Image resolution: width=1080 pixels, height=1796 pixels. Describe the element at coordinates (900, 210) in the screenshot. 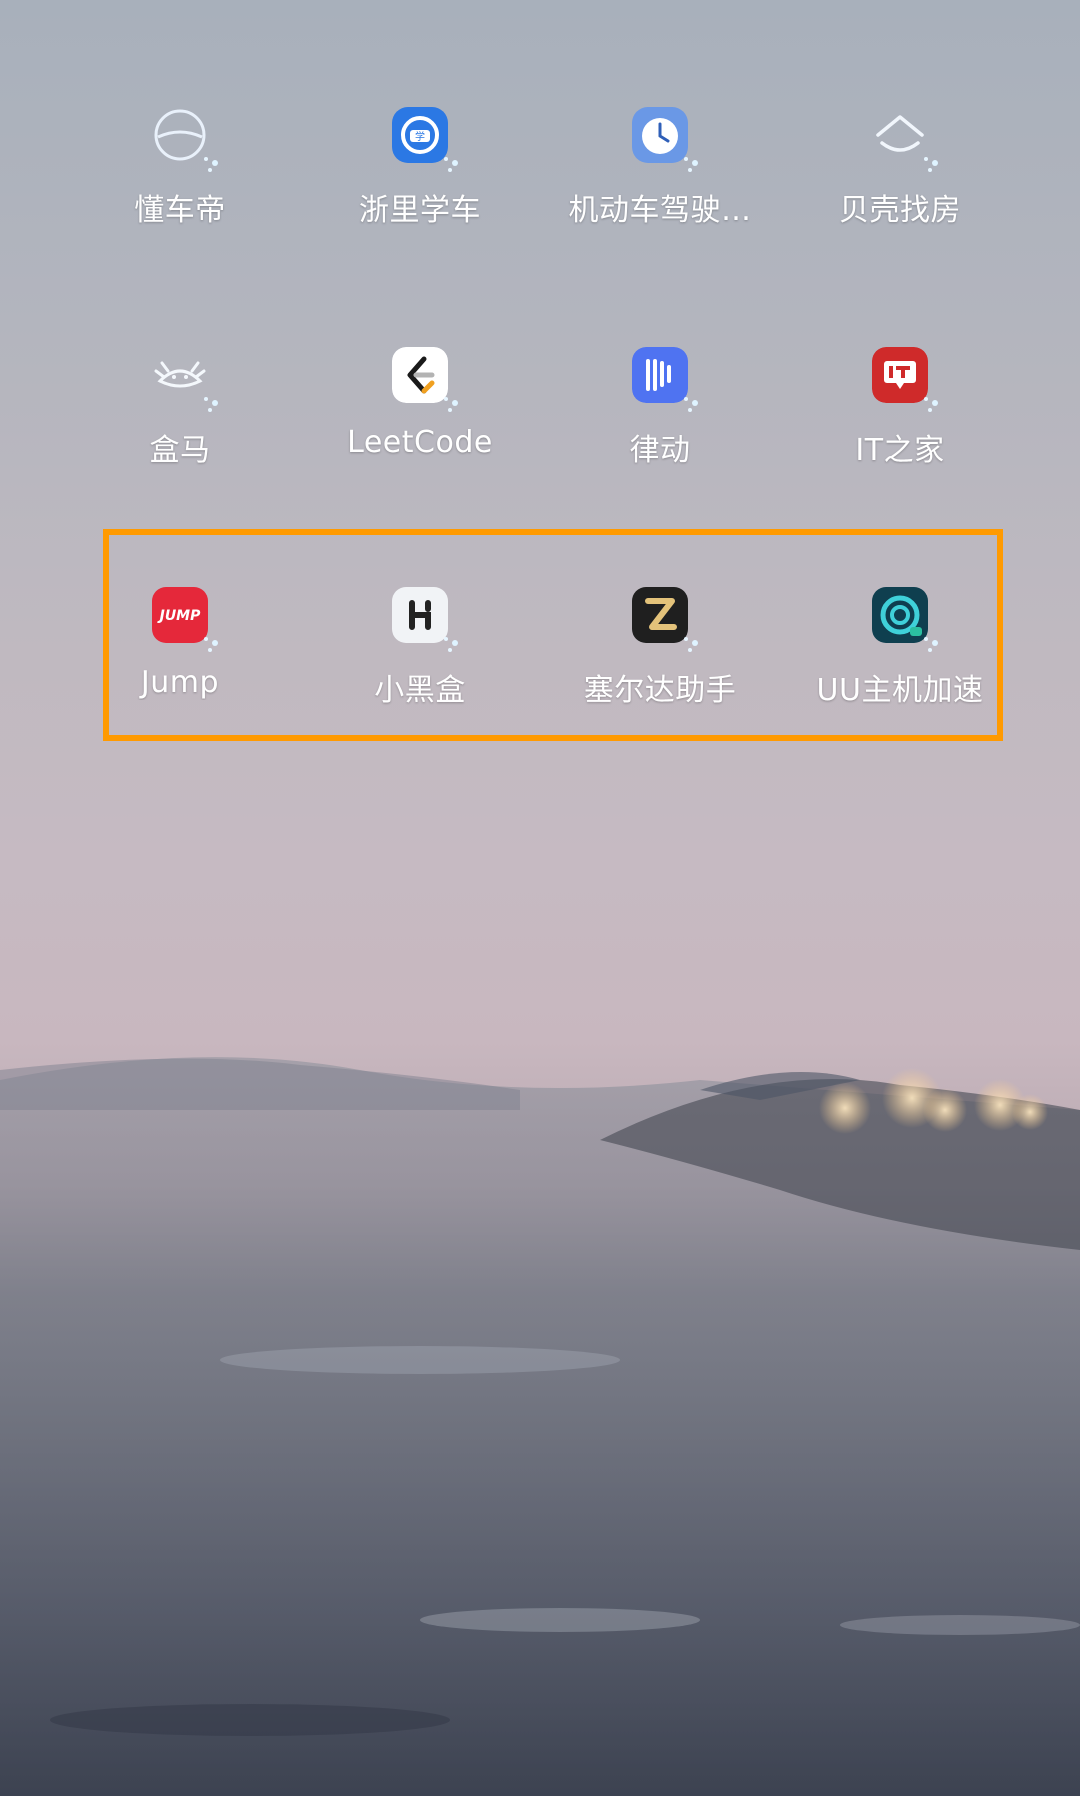

I see `app-label: 贝壳找房` at that location.